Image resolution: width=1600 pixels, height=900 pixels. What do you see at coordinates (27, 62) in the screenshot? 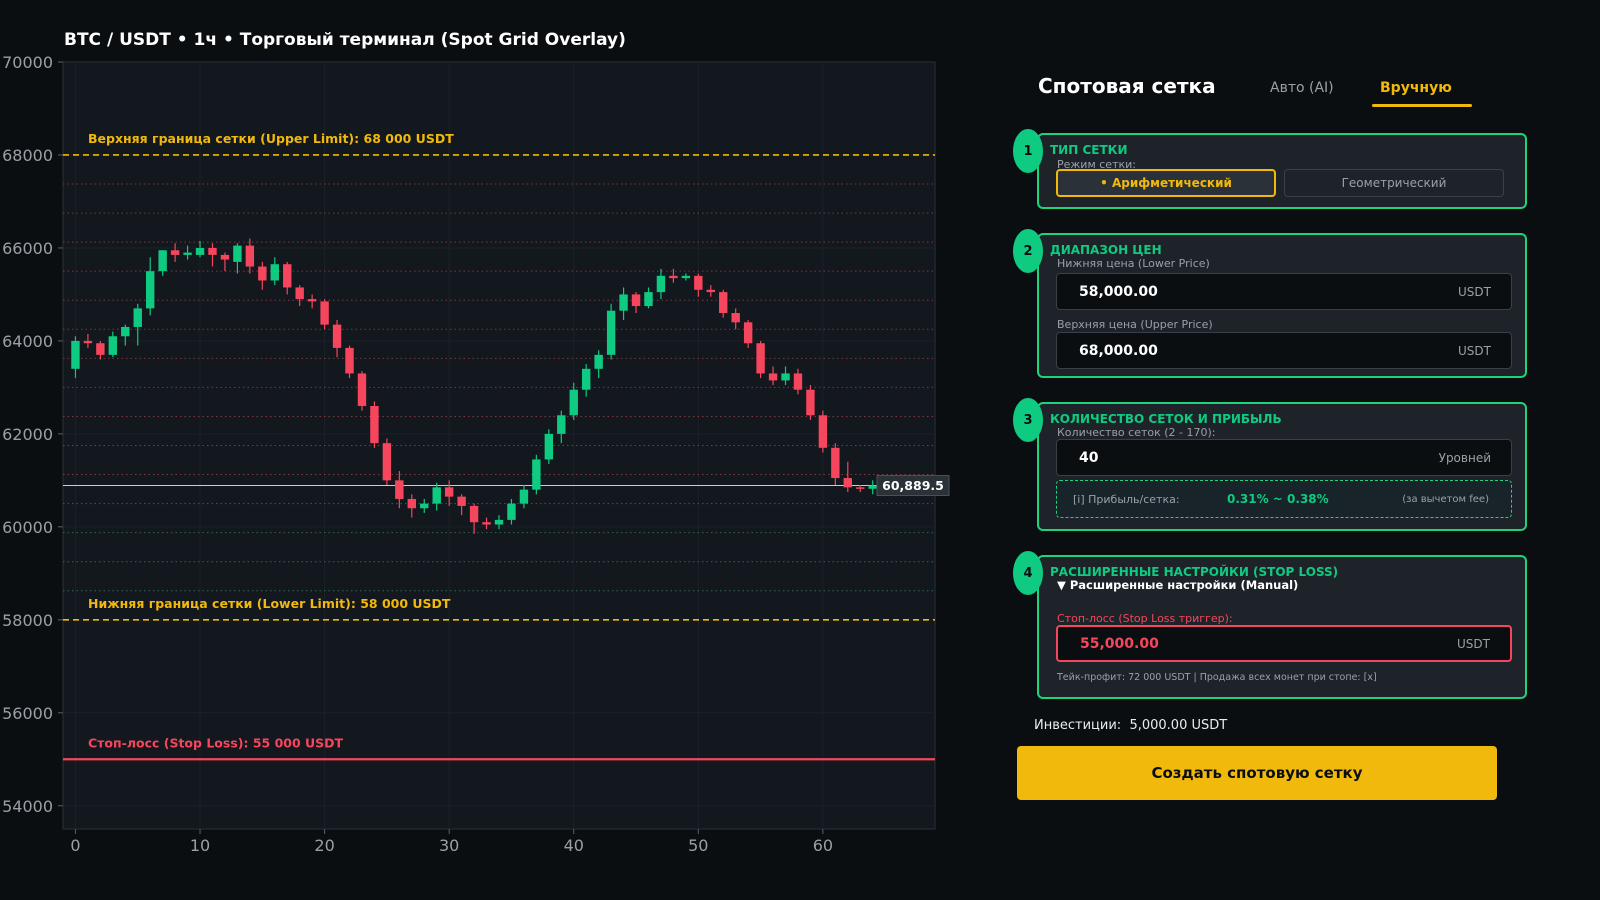
I see `y-tick-label: 70000` at bounding box center [27, 62].